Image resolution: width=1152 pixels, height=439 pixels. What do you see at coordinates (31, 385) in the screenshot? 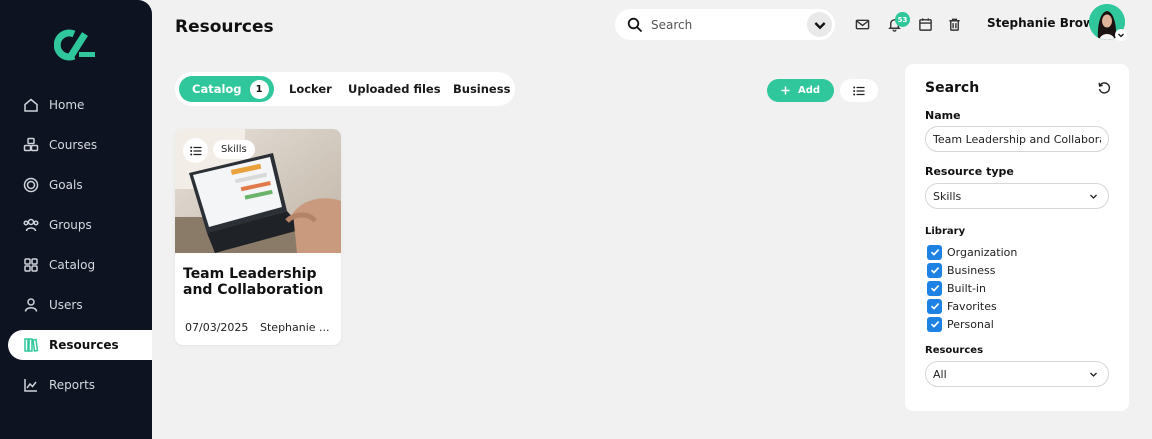
I see `reports-icon` at bounding box center [31, 385].